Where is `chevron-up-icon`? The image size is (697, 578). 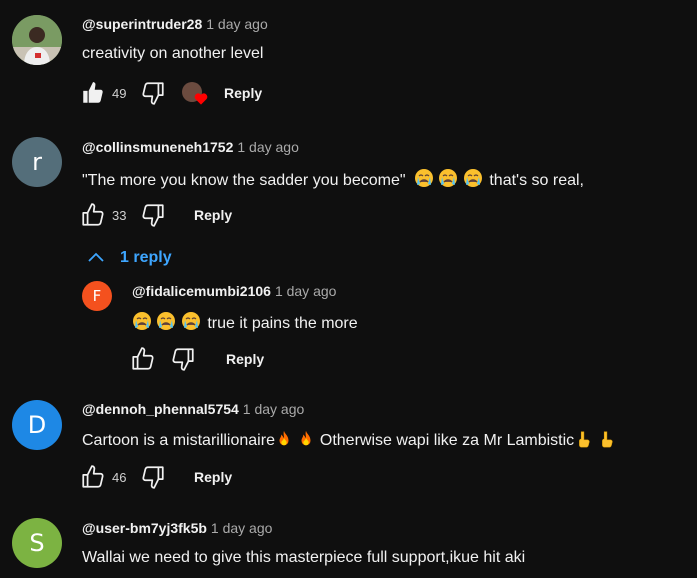
chevron-up-icon is located at coordinates (96, 258).